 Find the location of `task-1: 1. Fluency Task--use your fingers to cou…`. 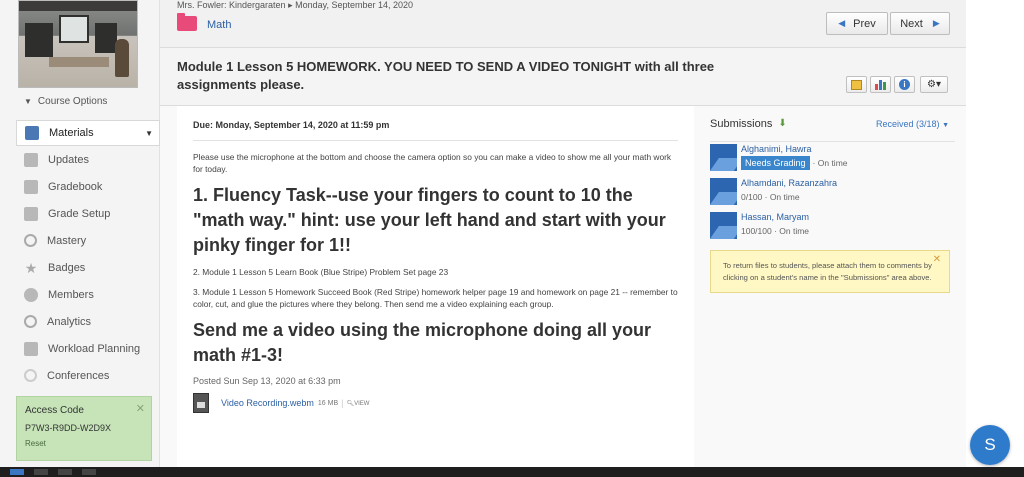

task-1: 1. Fluency Task--use your fingers to cou… is located at coordinates (429, 220).